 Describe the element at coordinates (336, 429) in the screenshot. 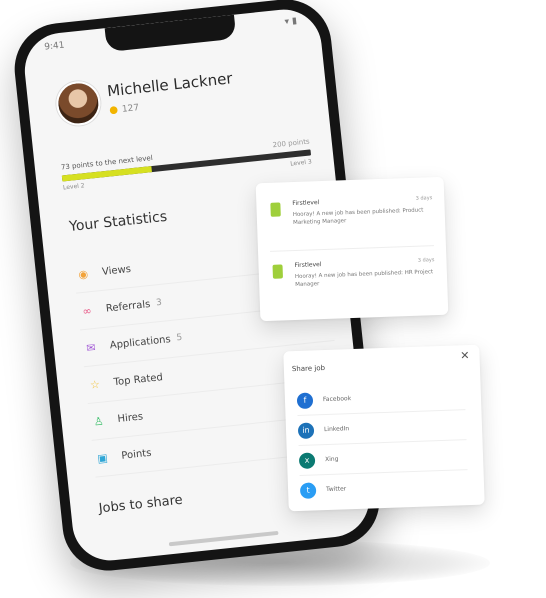

I see `share-option-label: LinkedIn` at that location.